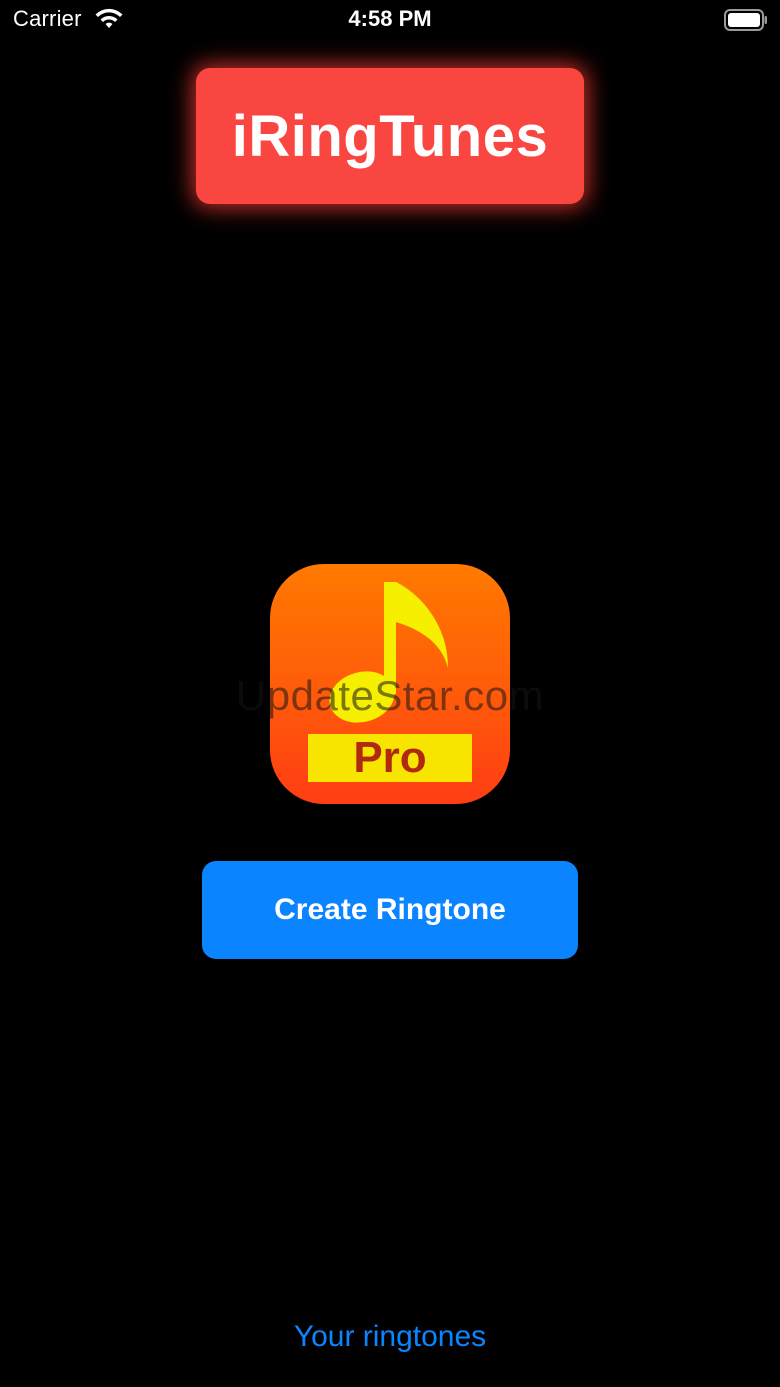 The width and height of the screenshot is (780, 1387). What do you see at coordinates (745, 20) in the screenshot?
I see `battery-full-icon` at bounding box center [745, 20].